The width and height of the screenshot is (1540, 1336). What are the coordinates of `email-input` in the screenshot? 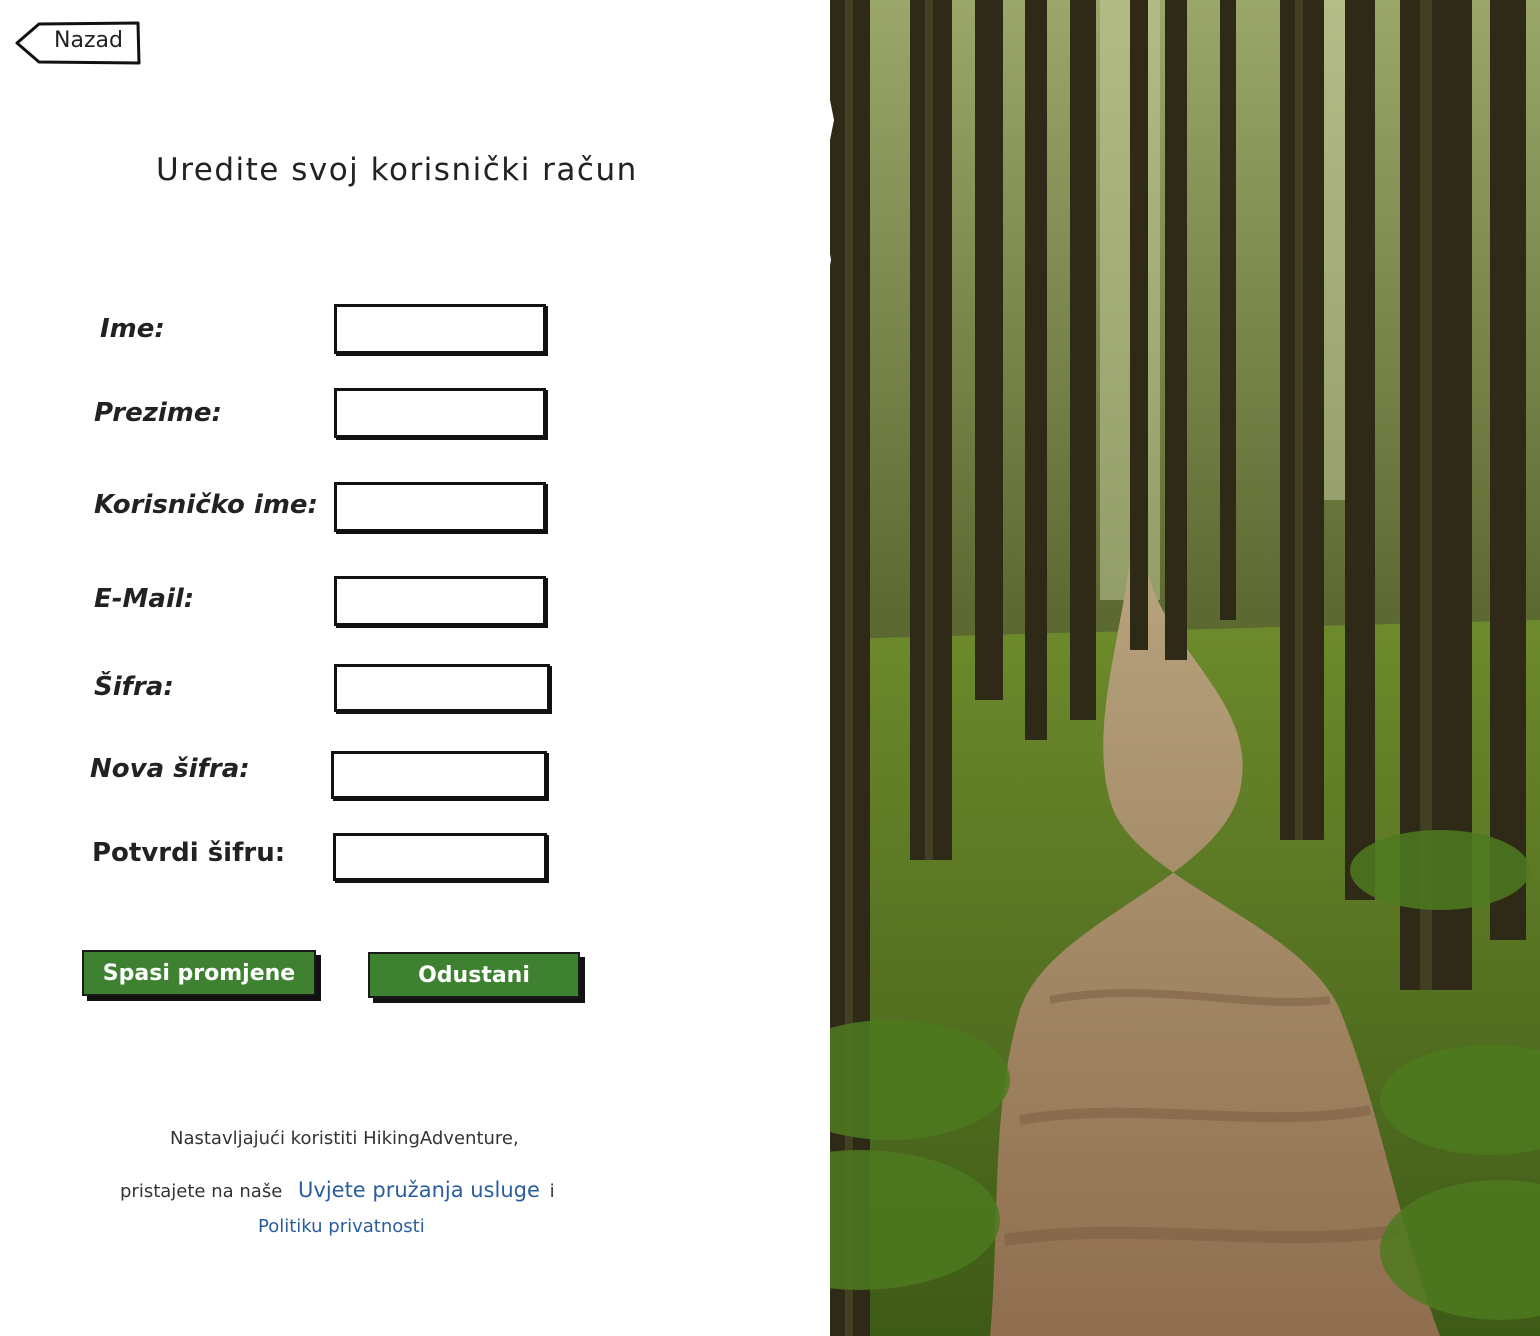 It's located at (440, 601).